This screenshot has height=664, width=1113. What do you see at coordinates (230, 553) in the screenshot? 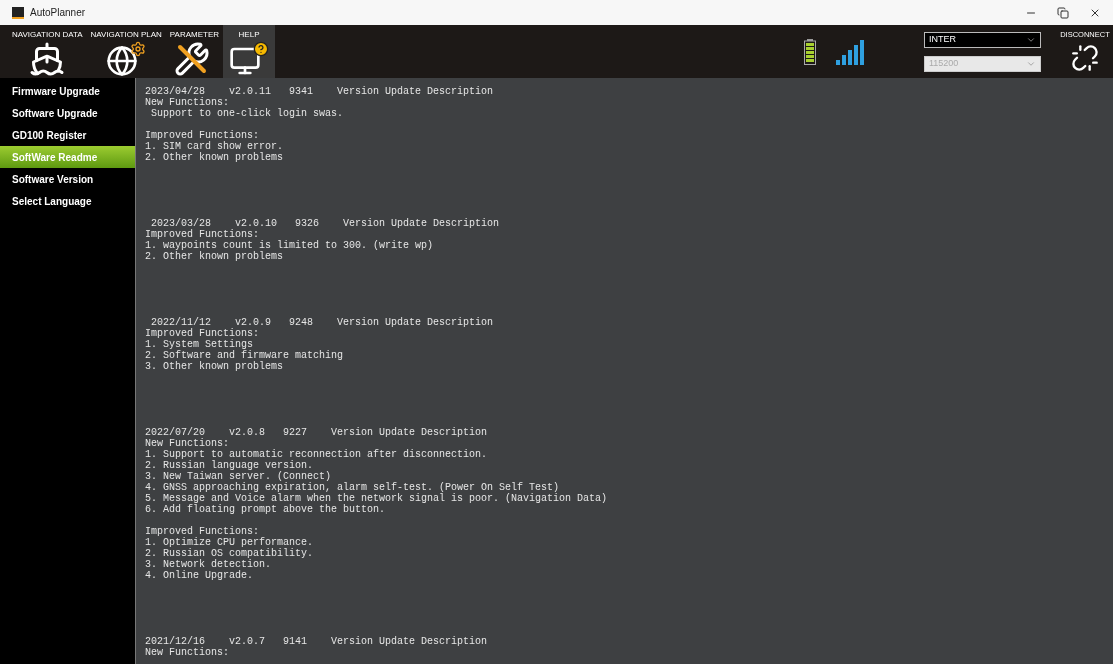
I see `readme-line: 2. Russian OS compatibility.` at bounding box center [230, 553].